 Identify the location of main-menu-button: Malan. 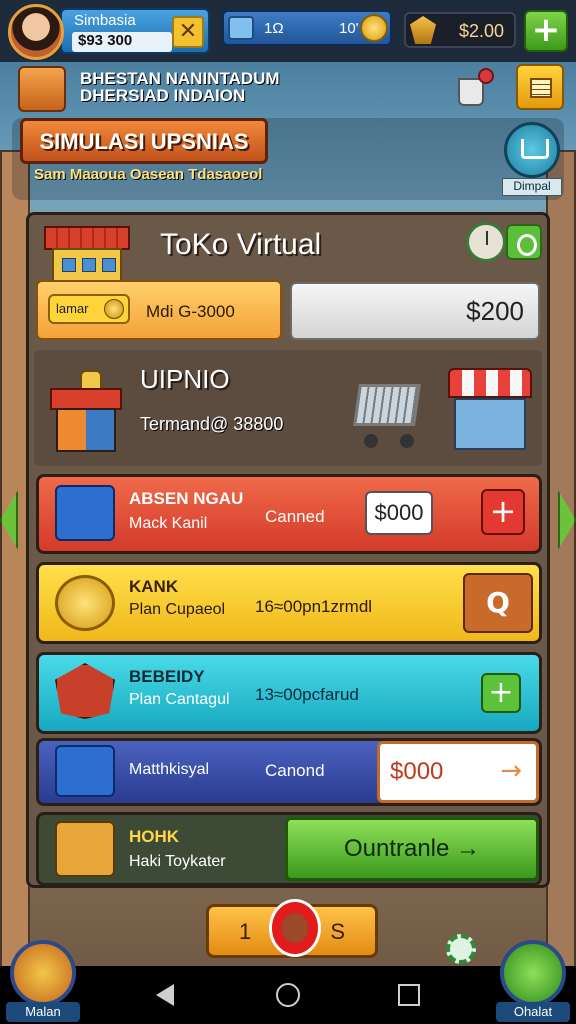
(43, 982).